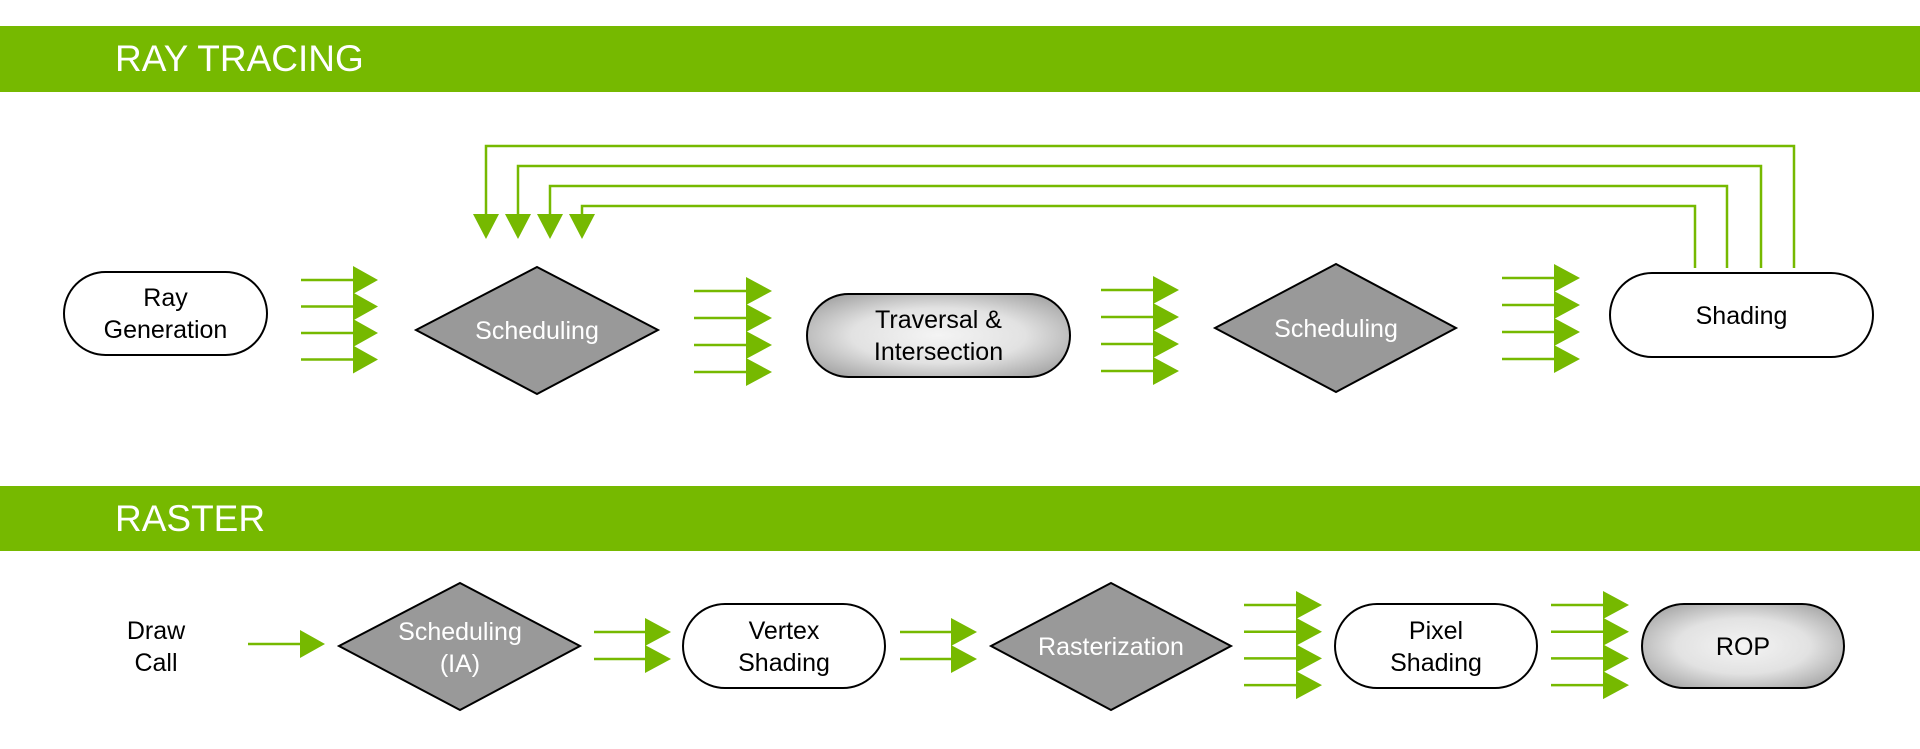 The height and width of the screenshot is (749, 1920). I want to click on connector-draw-call-to-scheduling-ia, so click(286, 644).